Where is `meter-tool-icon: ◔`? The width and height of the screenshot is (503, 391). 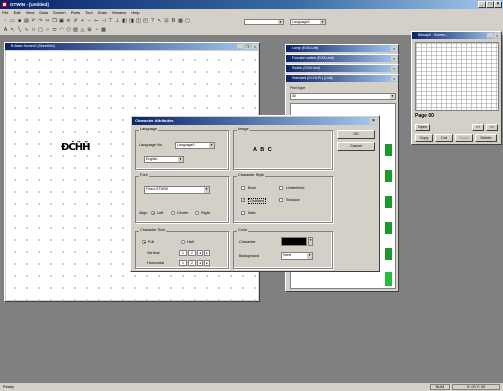 meter-tool-icon: ◔ is located at coordinates (97, 30).